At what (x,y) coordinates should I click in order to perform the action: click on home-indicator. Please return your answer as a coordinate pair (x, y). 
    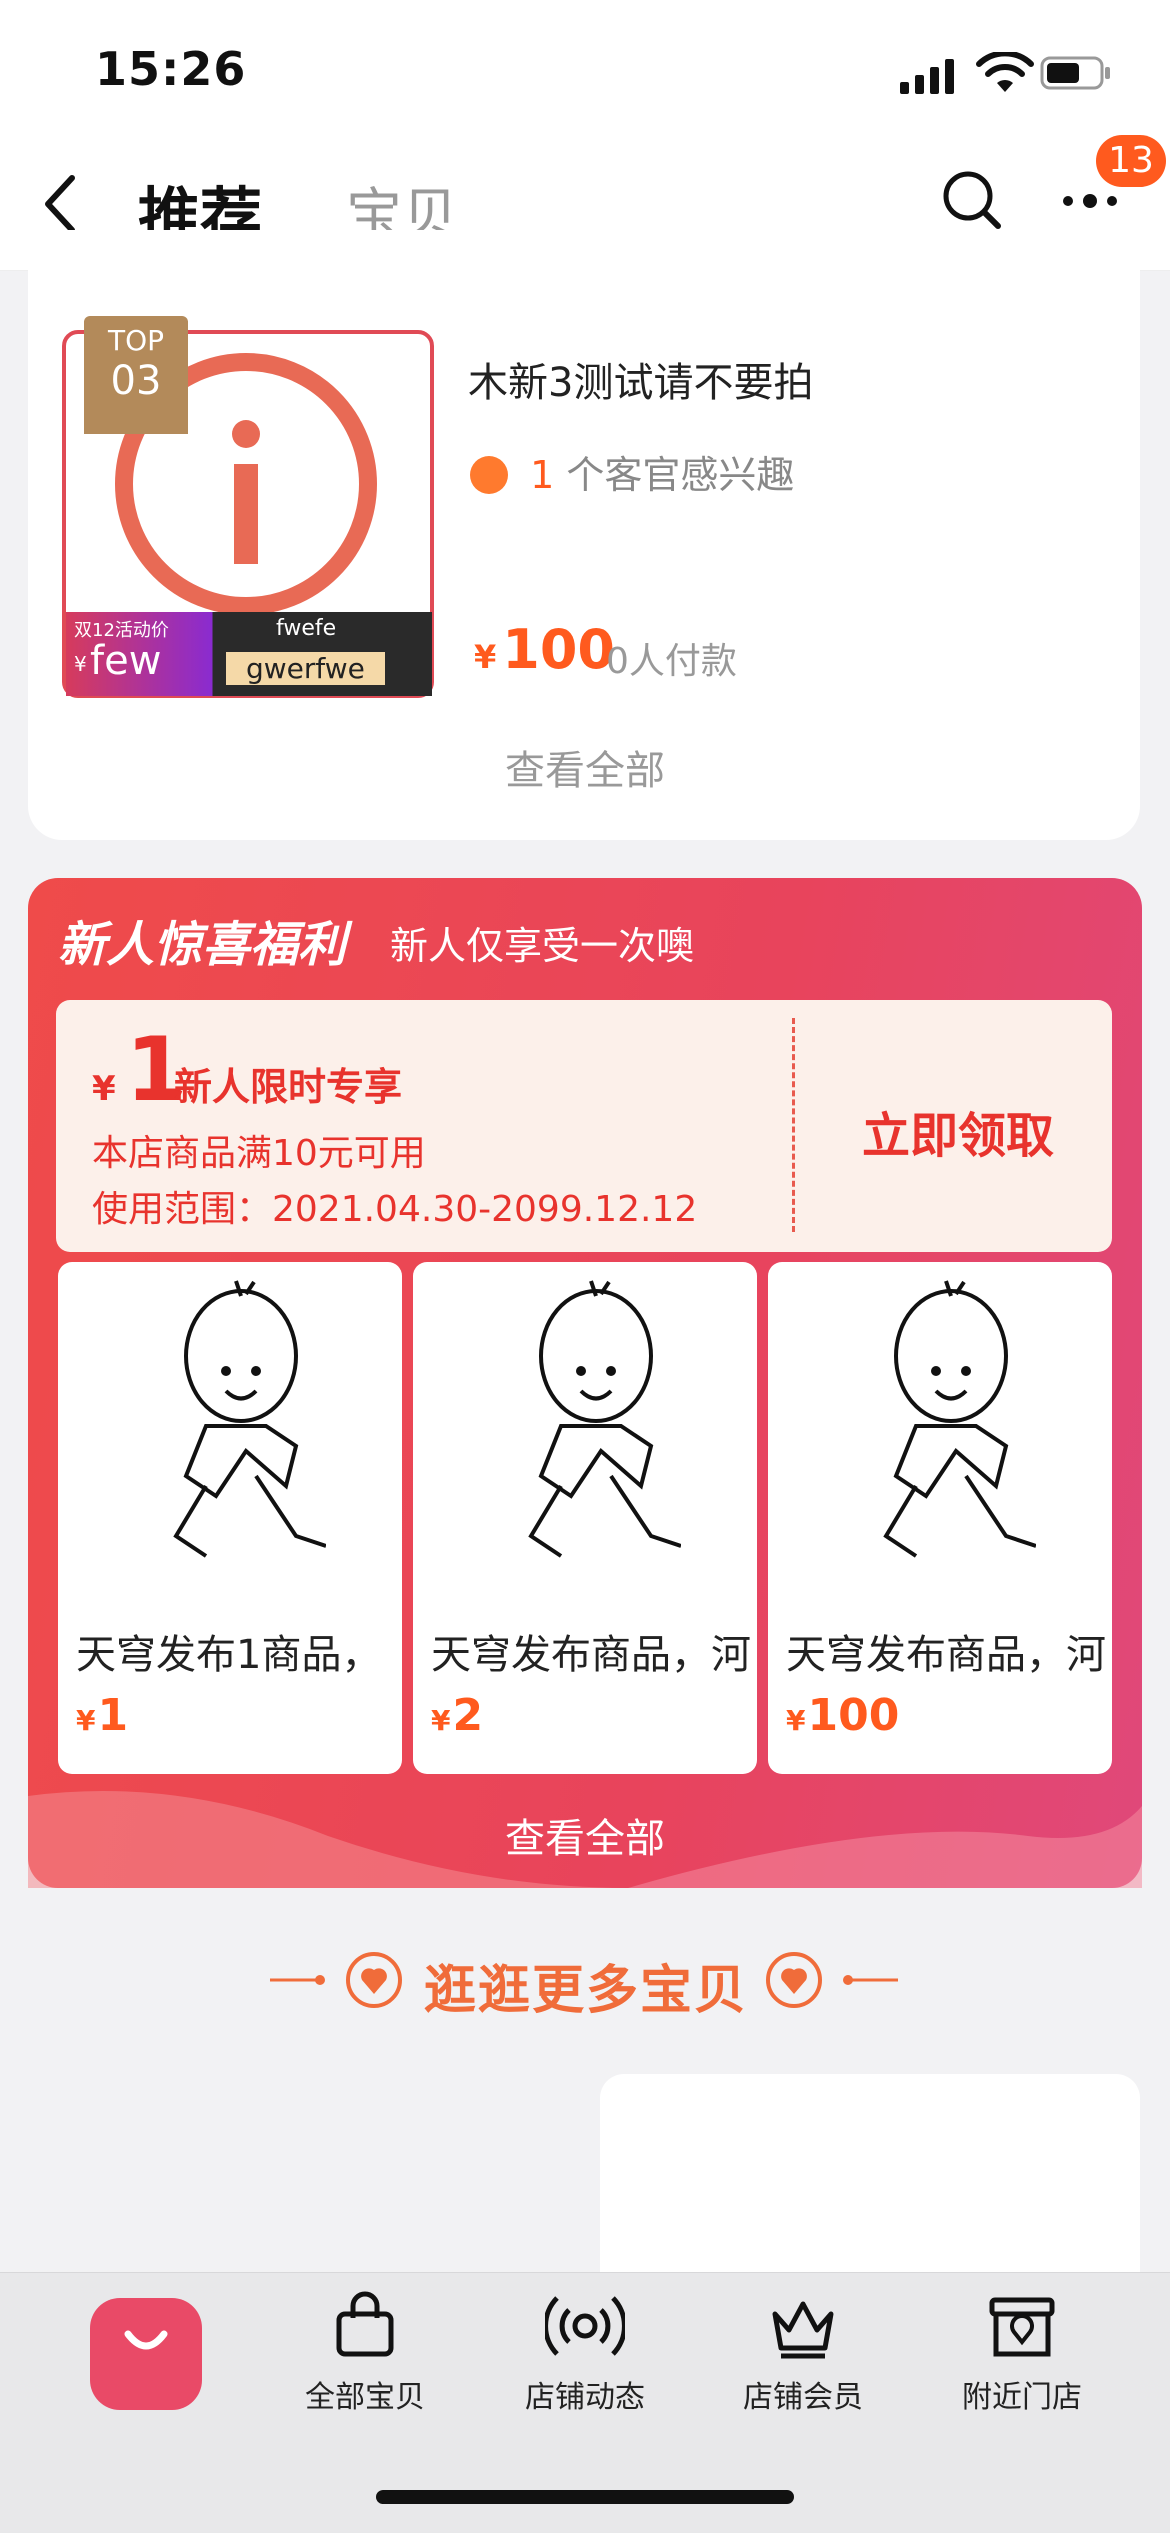
    Looking at the image, I should click on (585, 2497).